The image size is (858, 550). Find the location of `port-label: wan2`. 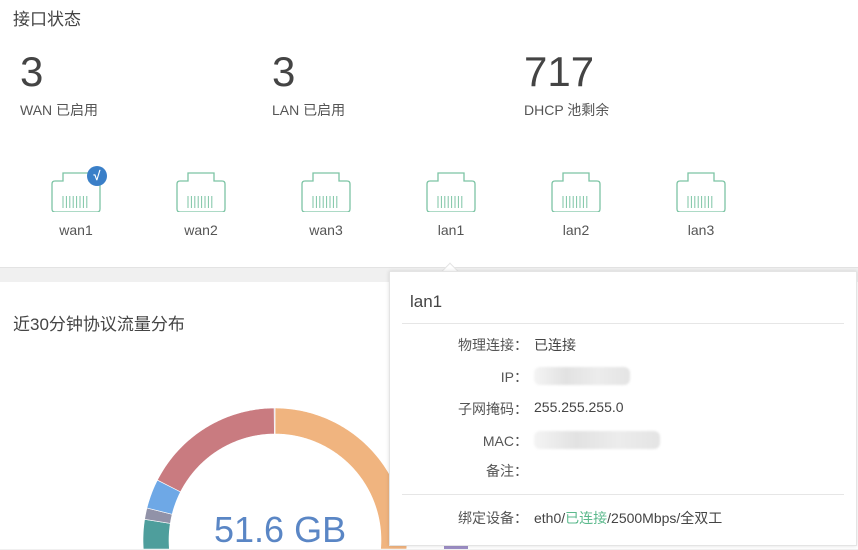

port-label: wan2 is located at coordinates (201, 230).